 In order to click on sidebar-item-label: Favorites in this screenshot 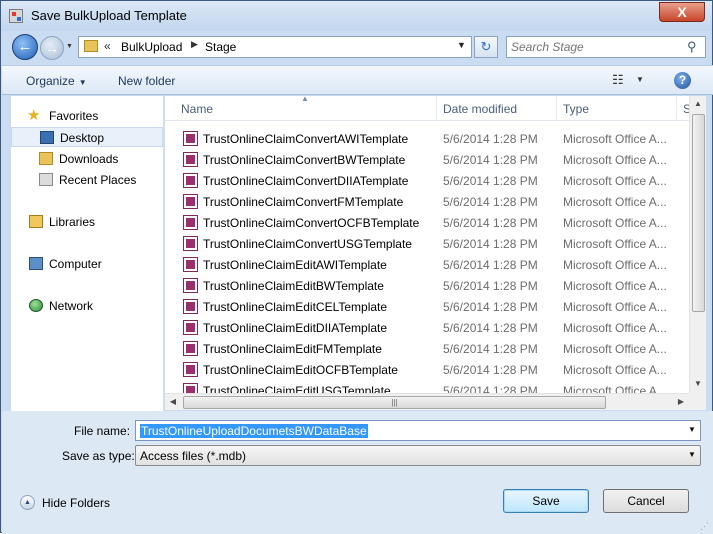, I will do `click(74, 116)`.